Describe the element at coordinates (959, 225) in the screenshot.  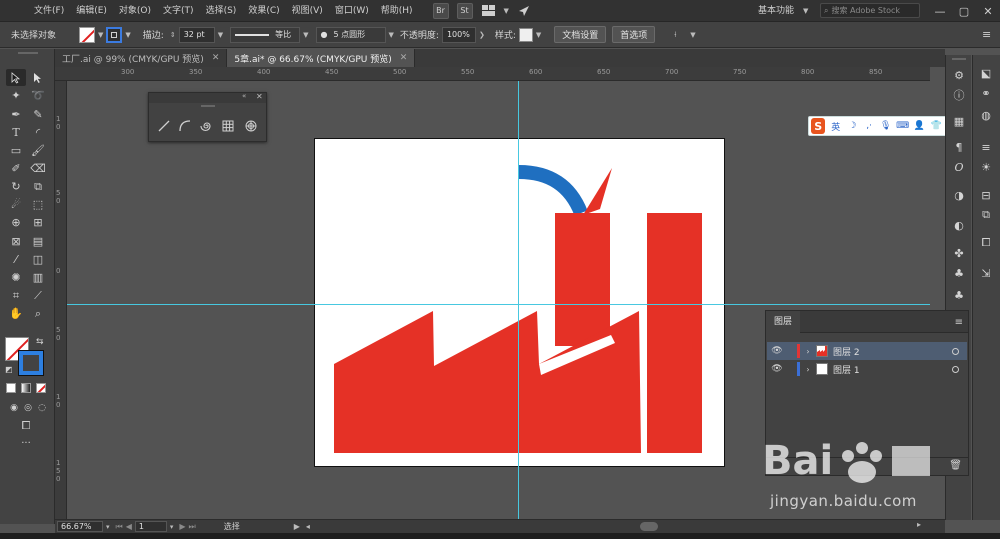
I see `graphic-styles-icon: ◐` at that location.